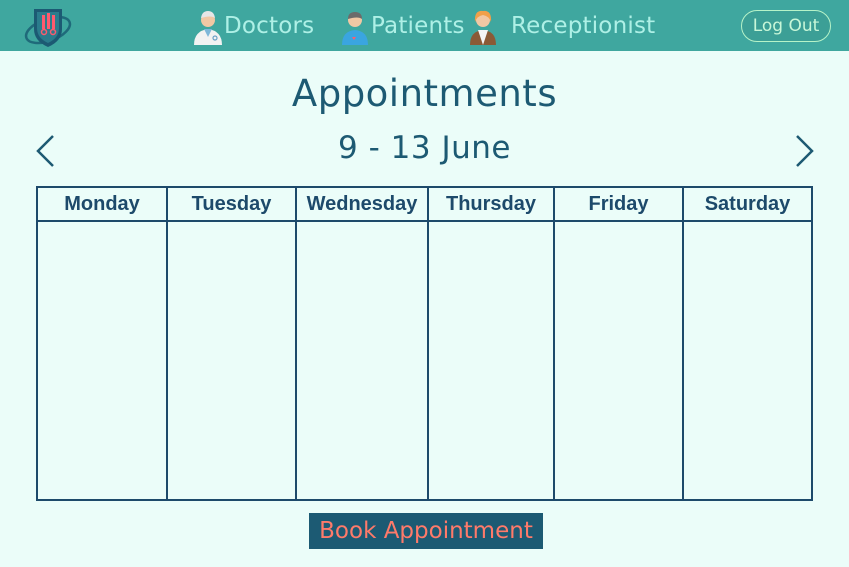 This screenshot has height=567, width=849. Describe the element at coordinates (805, 151) in the screenshot. I see `chevron-right-icon` at that location.